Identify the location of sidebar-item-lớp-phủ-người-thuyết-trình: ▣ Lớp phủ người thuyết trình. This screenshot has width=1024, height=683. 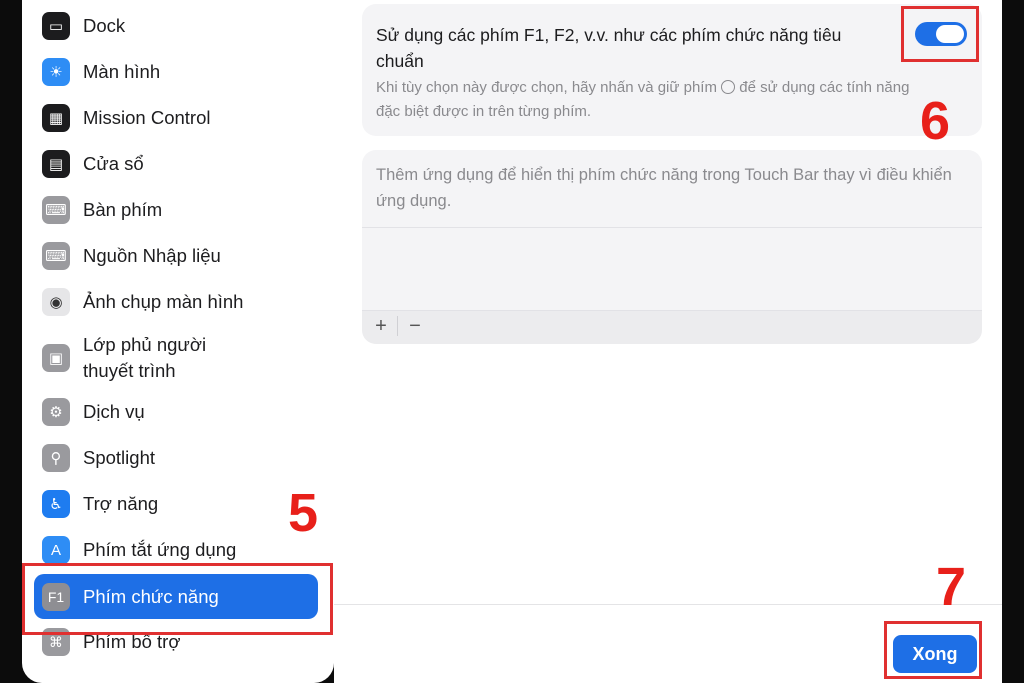
(177, 358).